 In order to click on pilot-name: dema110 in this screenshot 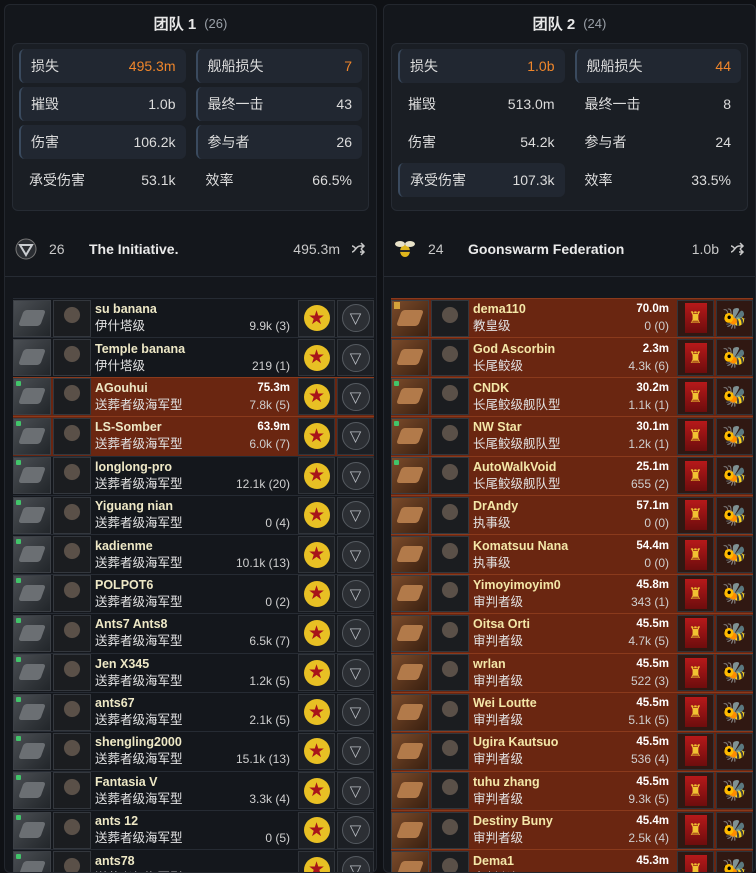, I will do `click(499, 309)`.